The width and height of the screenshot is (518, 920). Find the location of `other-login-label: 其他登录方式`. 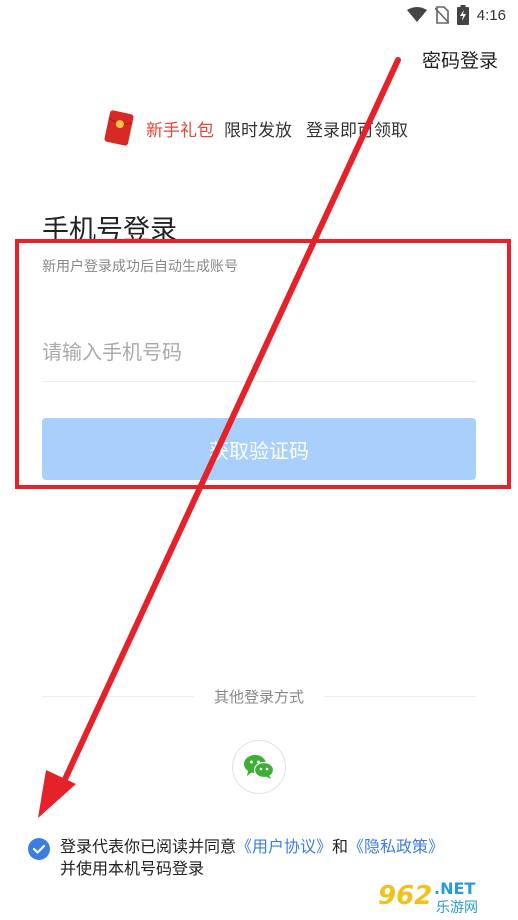

other-login-label: 其他登录方式 is located at coordinates (259, 696).